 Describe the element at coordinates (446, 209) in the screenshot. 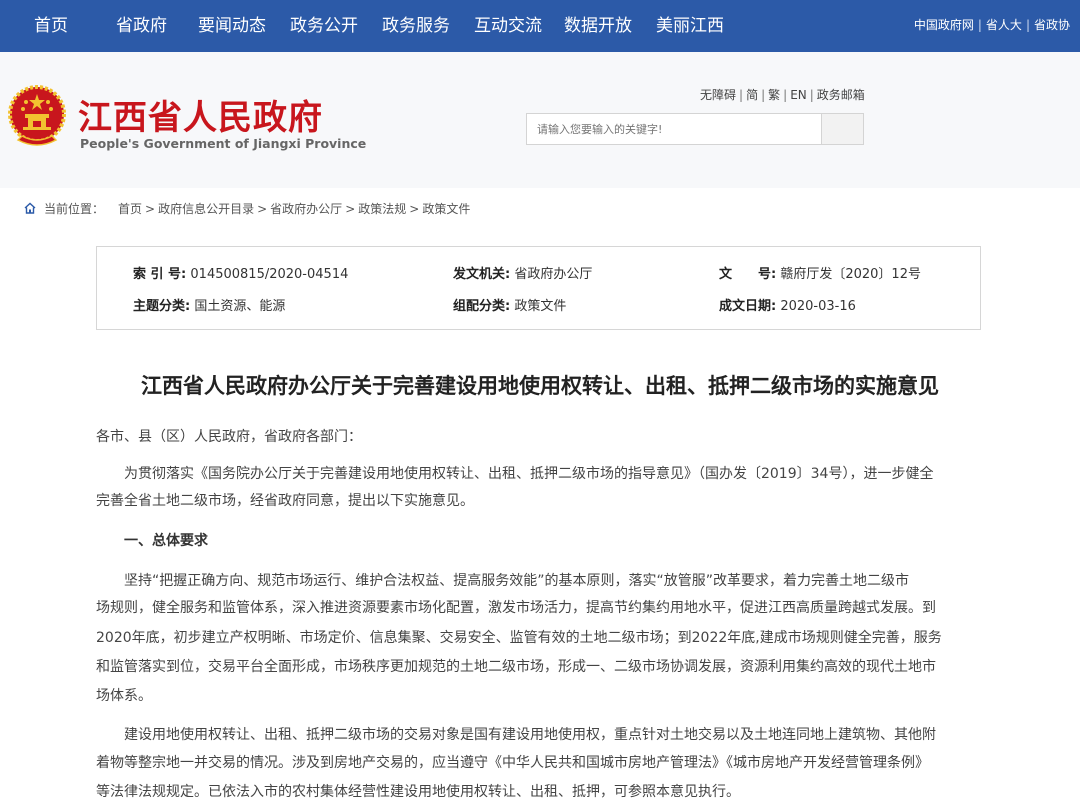

I see `breadcrumb-policy-documents: 政策文件` at that location.